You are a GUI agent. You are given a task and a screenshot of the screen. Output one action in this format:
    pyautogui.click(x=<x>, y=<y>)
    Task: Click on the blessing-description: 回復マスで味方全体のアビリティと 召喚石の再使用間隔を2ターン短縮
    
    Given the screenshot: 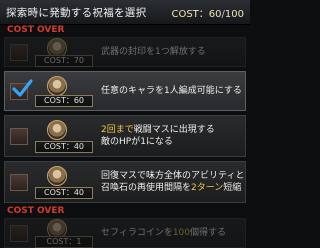 What is the action you would take?
    pyautogui.click(x=172, y=182)
    